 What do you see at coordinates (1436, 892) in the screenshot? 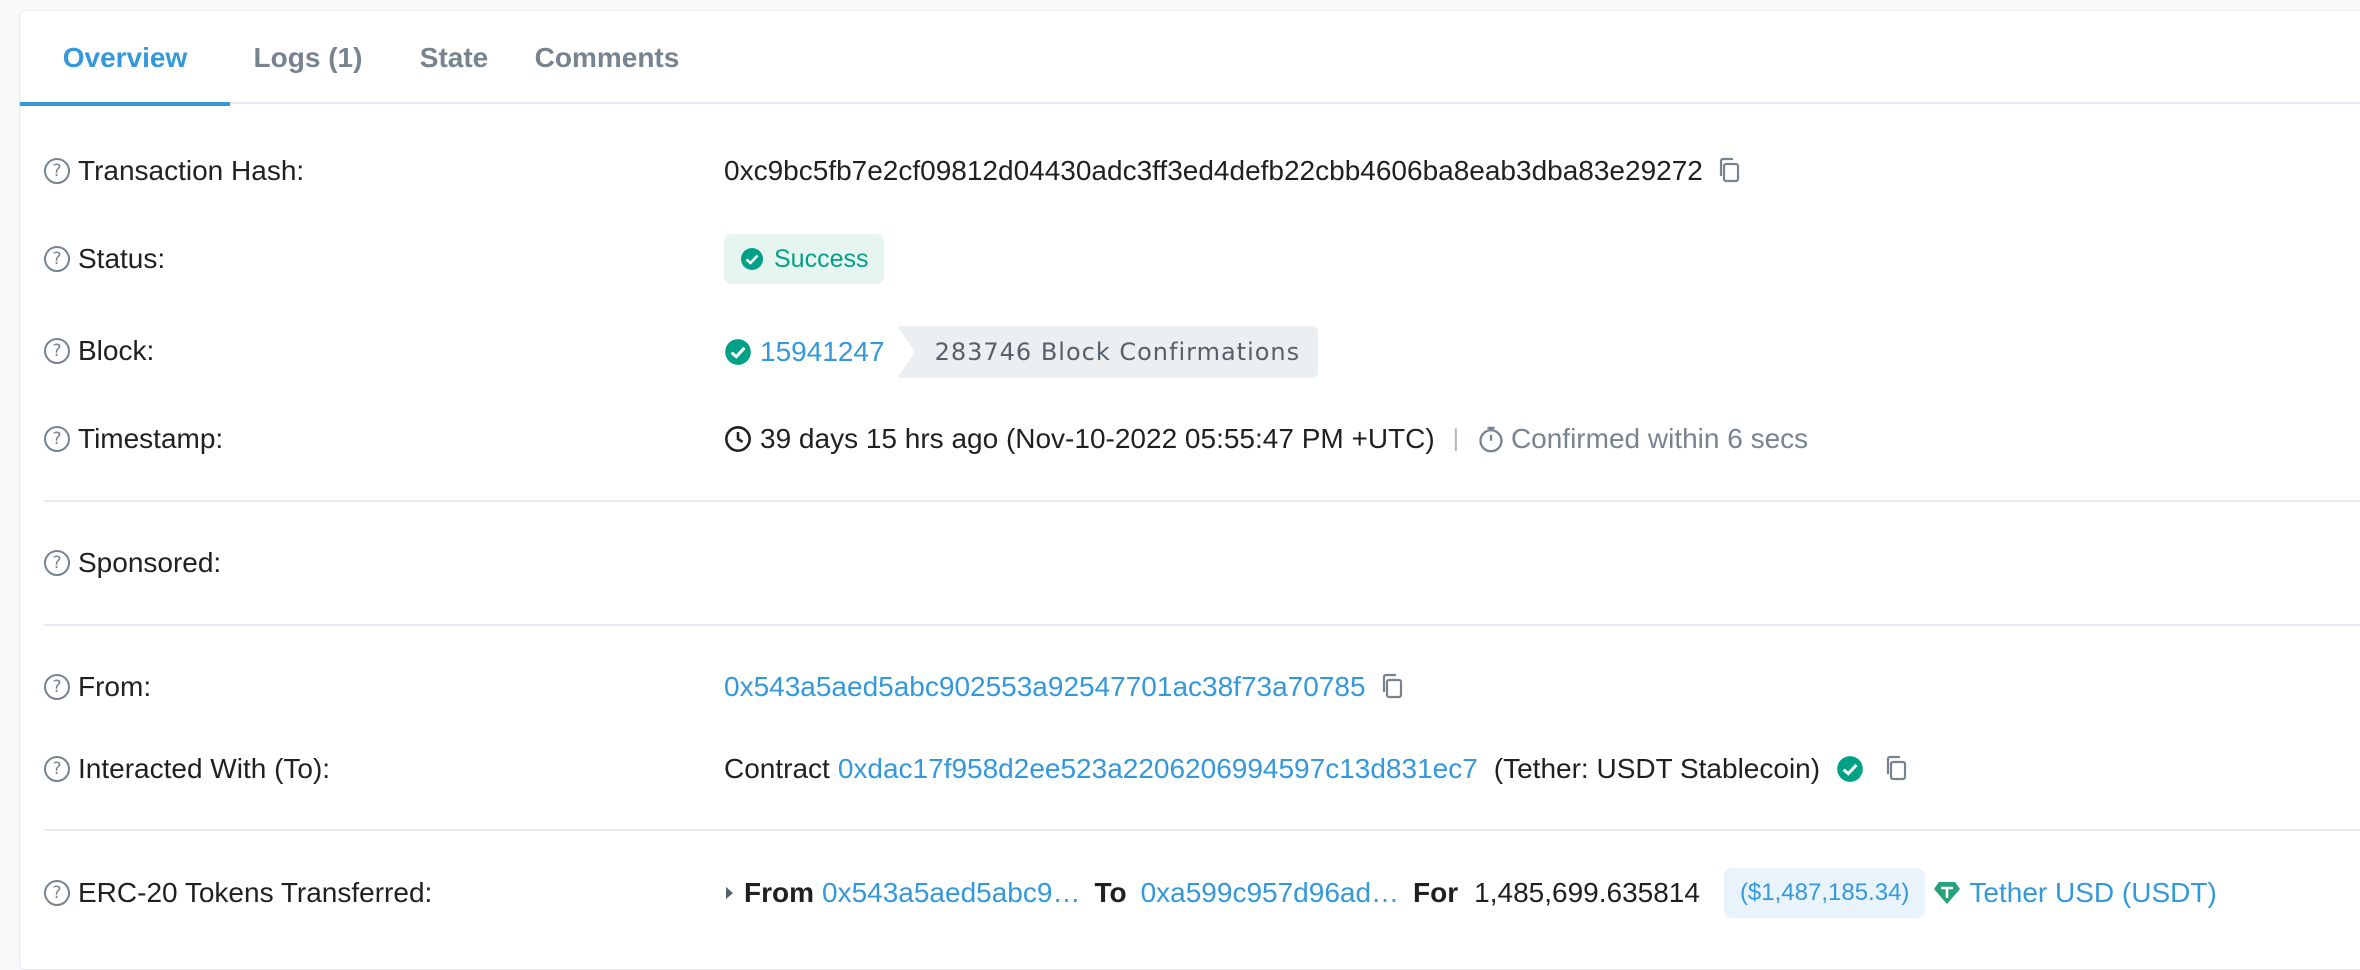
I see `erc20-for-label: For` at bounding box center [1436, 892].